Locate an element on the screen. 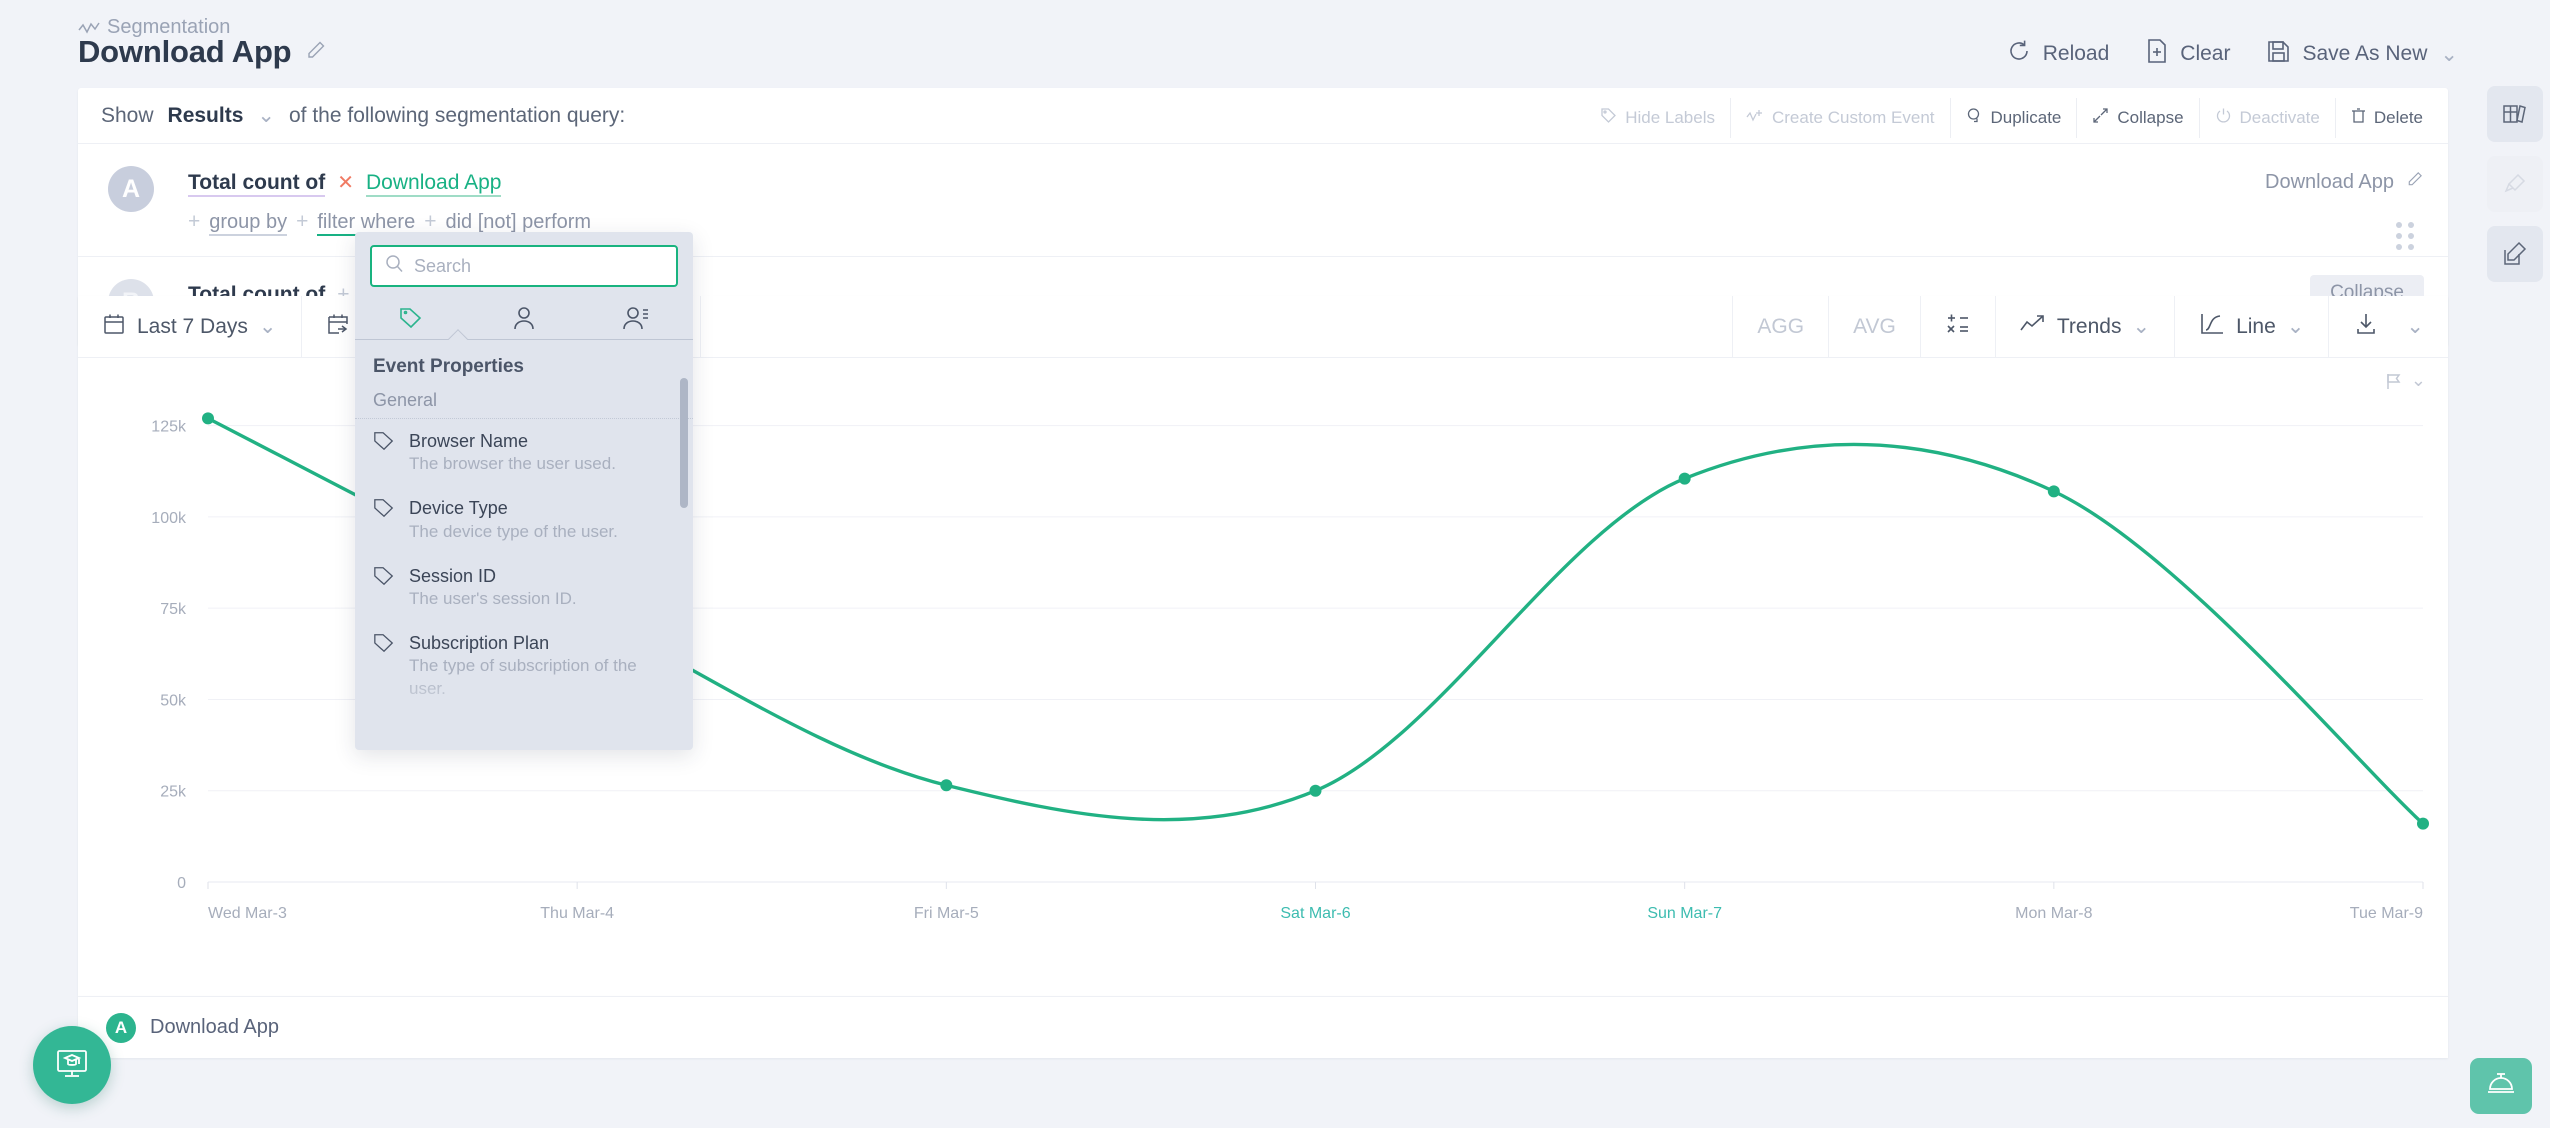 Image resolution: width=2550 pixels, height=1128 pixels. edit-query-label-icon is located at coordinates (2415, 182).